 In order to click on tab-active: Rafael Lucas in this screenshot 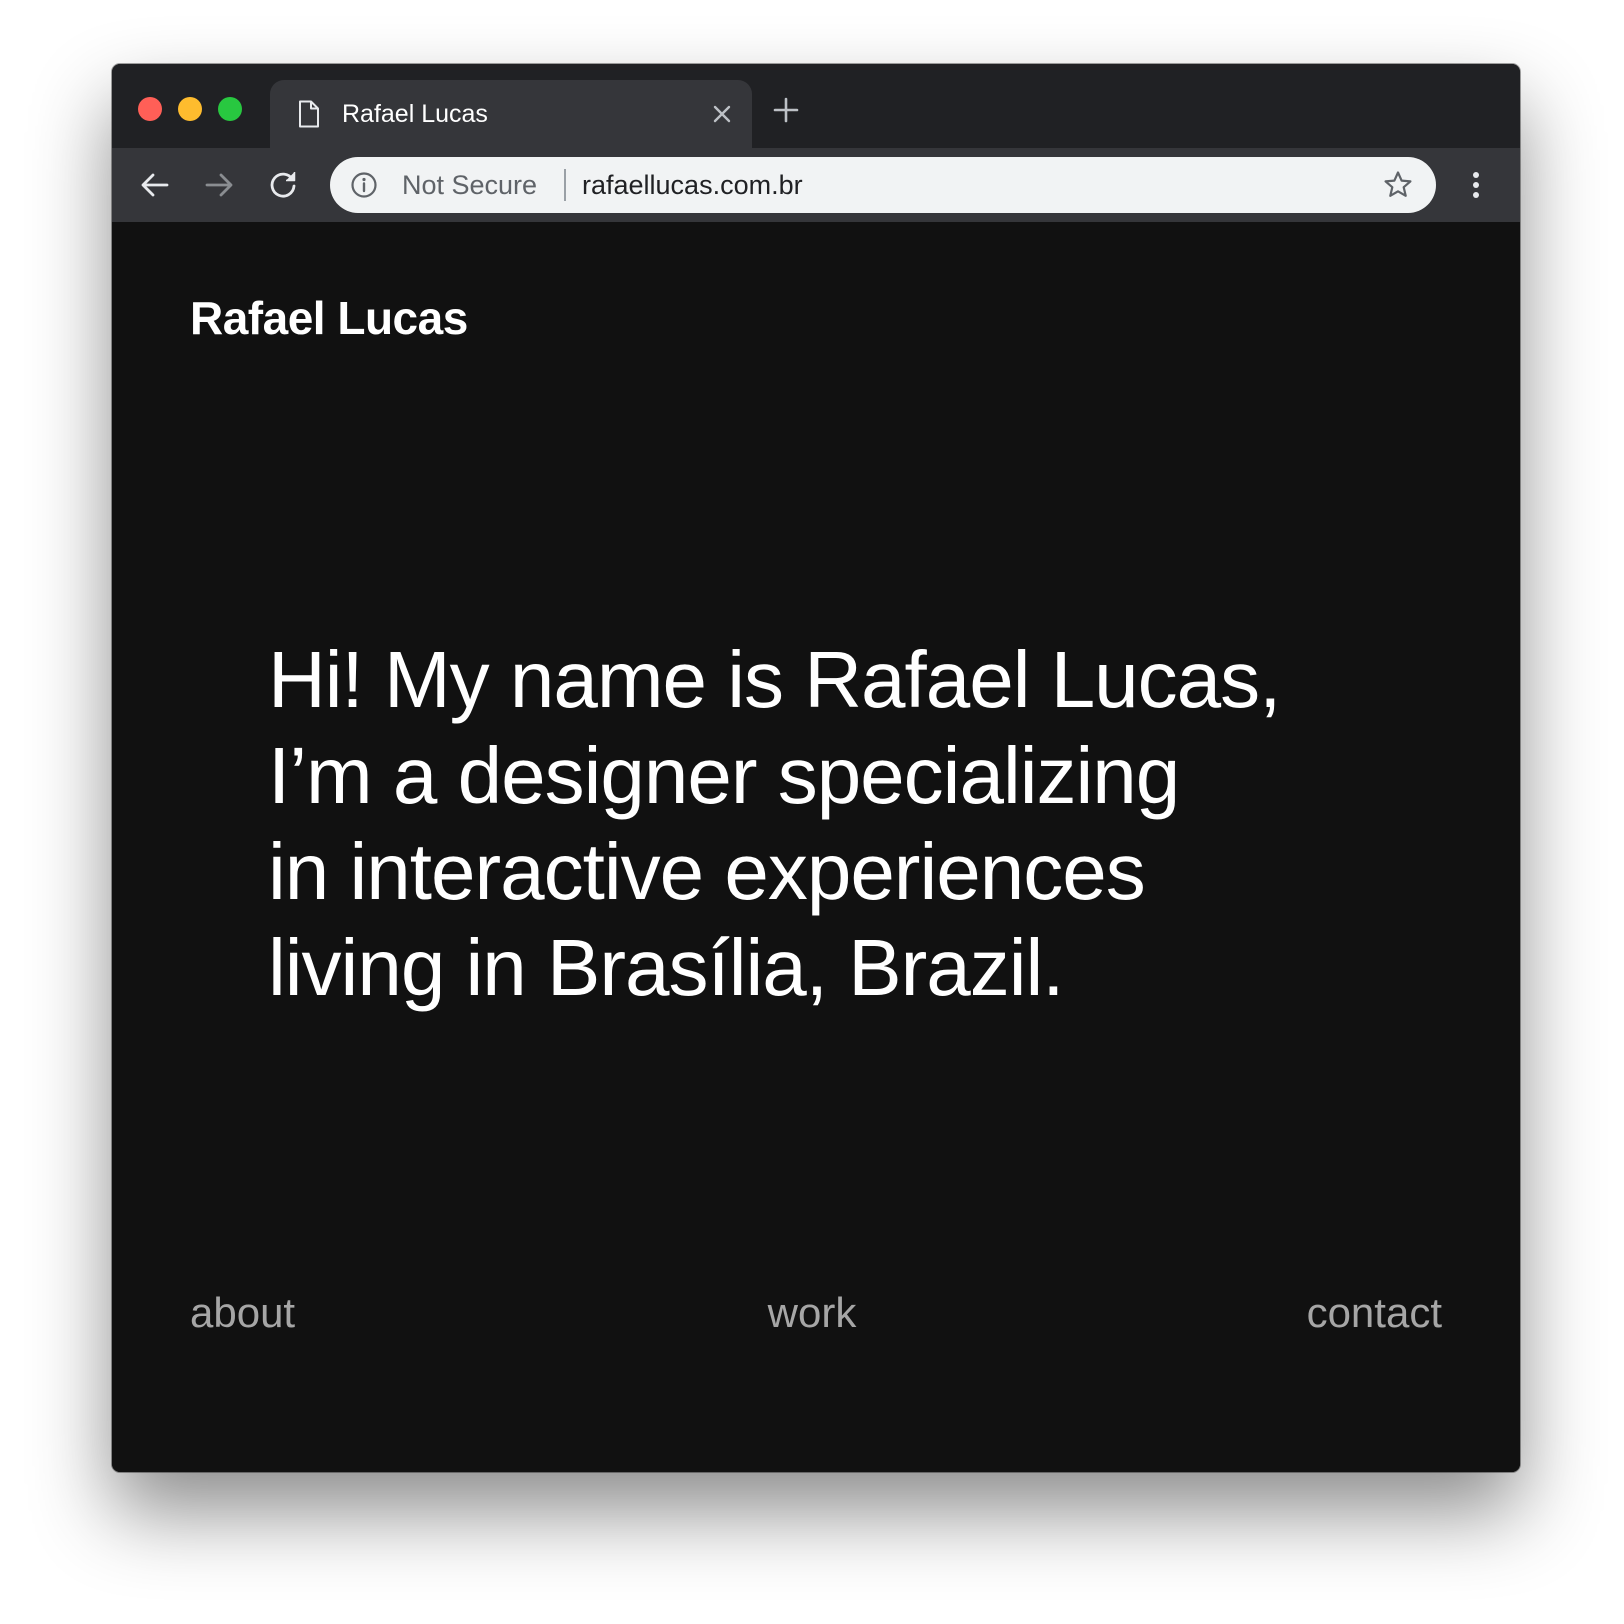, I will do `click(511, 114)`.